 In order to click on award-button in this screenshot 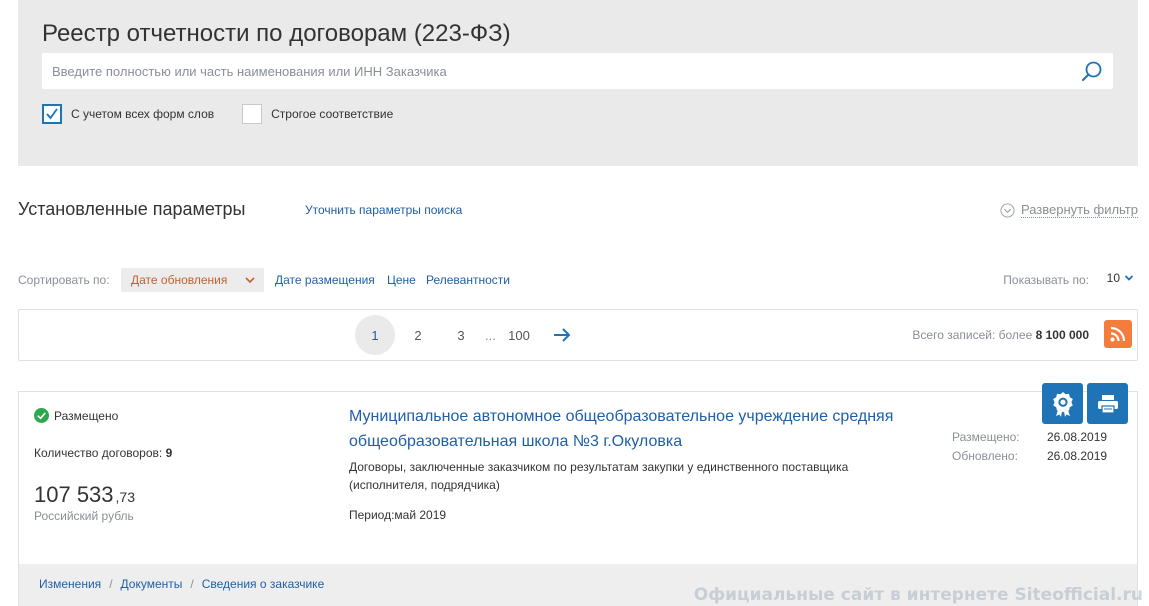, I will do `click(1062, 403)`.